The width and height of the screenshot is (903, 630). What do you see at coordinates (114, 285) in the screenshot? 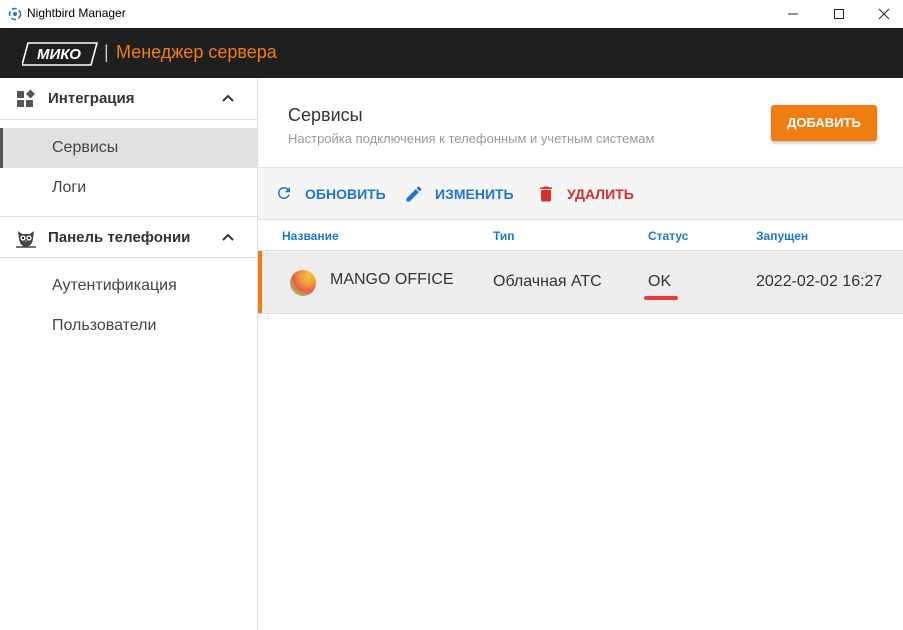
I see `sidebar-item-label: Аутентификация` at bounding box center [114, 285].